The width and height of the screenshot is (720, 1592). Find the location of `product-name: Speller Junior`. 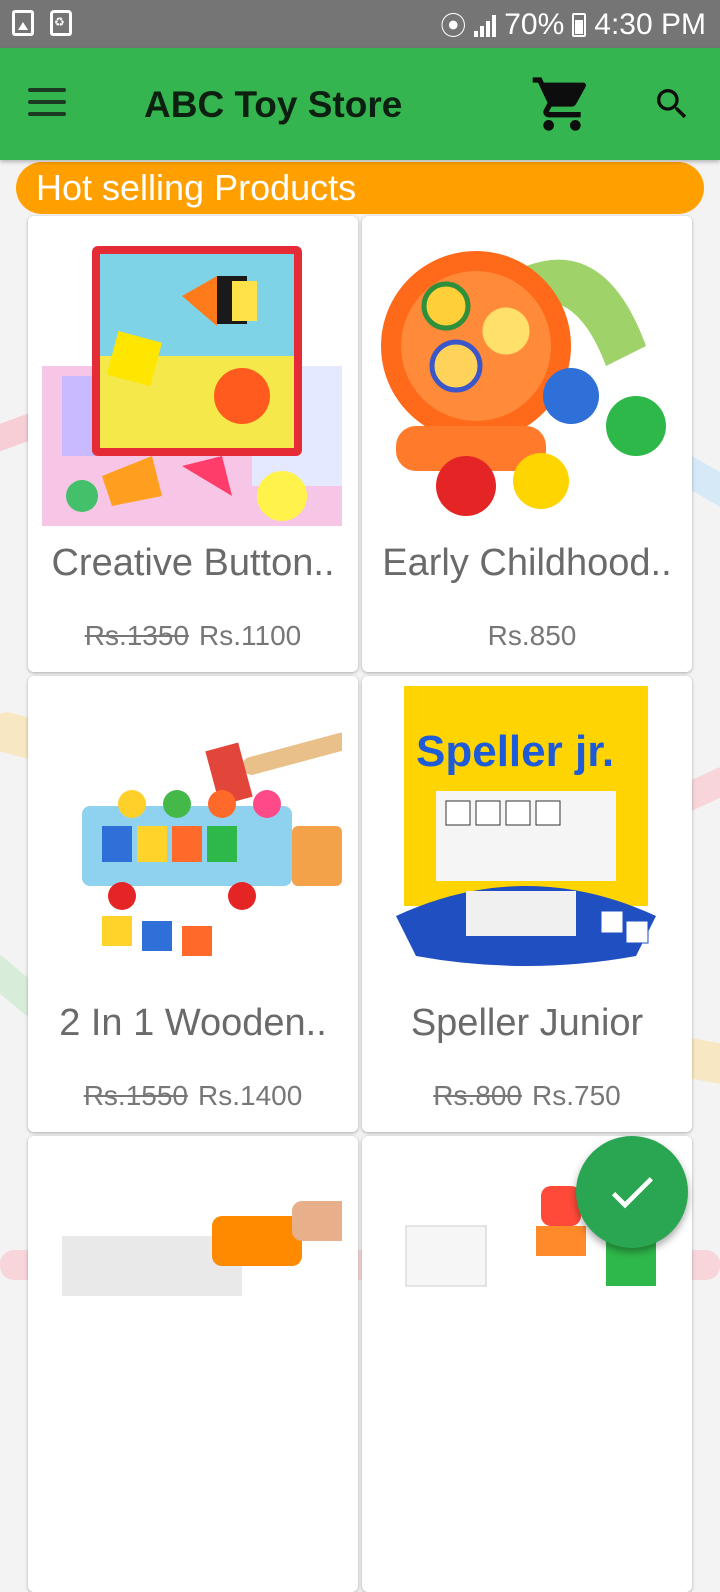

product-name: Speller Junior is located at coordinates (527, 1023).